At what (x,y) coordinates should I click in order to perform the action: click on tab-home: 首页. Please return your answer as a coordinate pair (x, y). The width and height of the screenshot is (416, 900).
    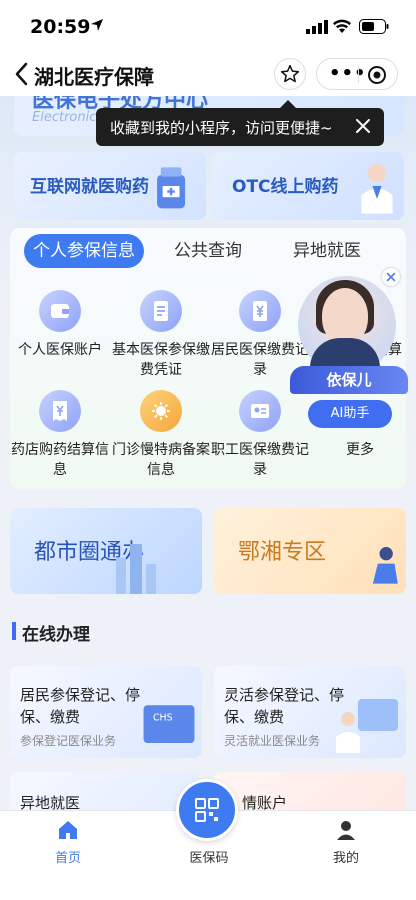
    Looking at the image, I should click on (68, 842).